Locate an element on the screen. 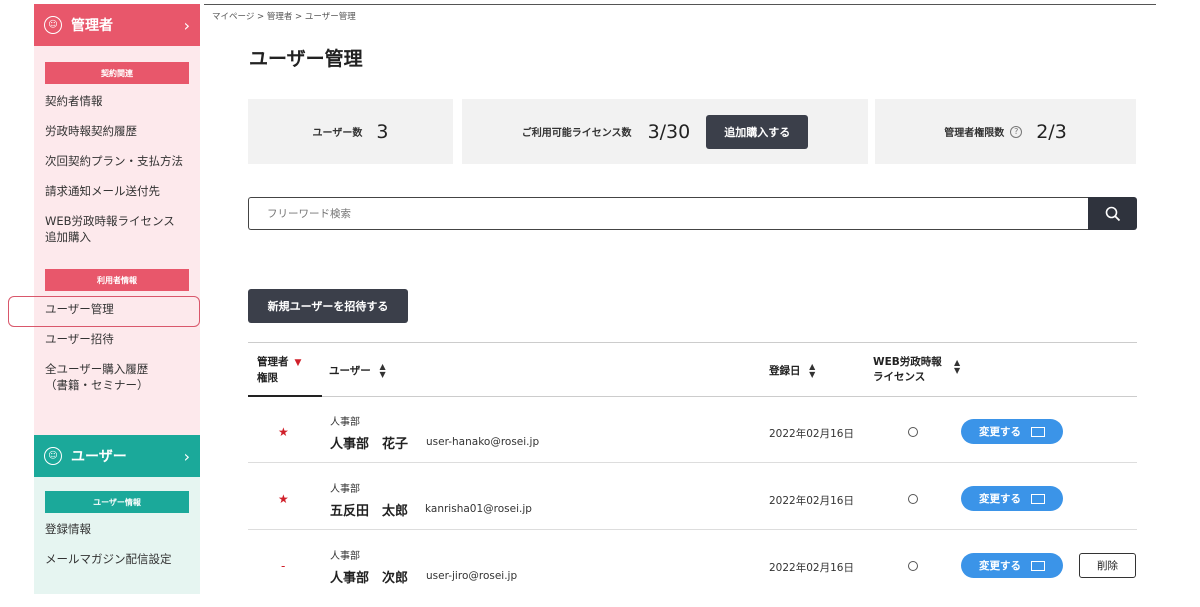 This screenshot has height=607, width=1200. col-header-license-line2: ライセンス is located at coordinates (899, 377).